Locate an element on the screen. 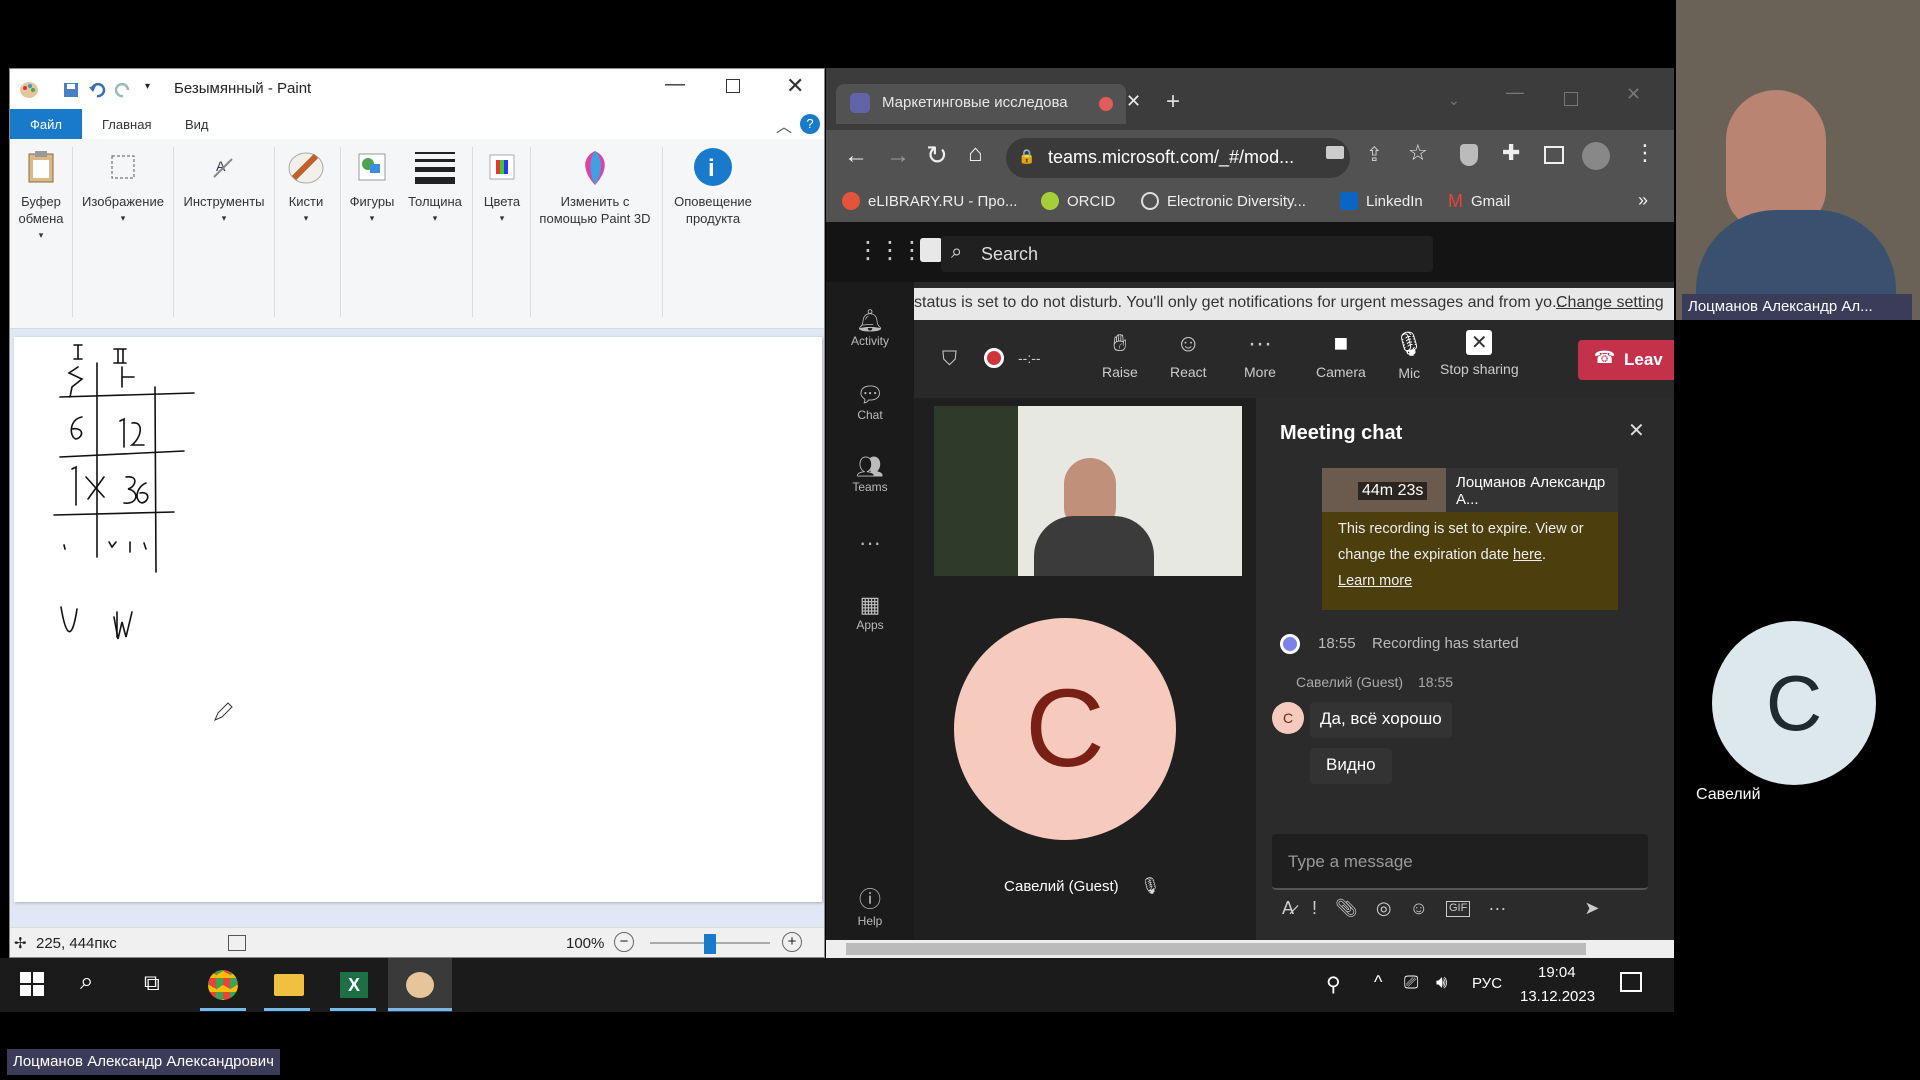 The height and width of the screenshot is (1080, 1920). rail-item-chat: 💬︎ Chat is located at coordinates (870, 402).